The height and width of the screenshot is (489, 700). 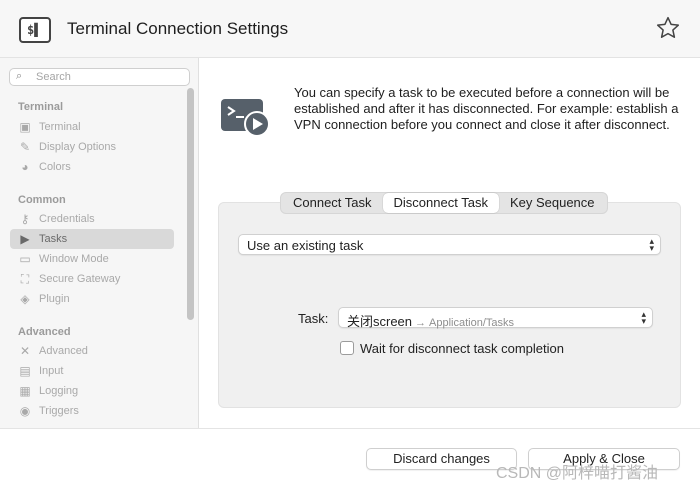 What do you see at coordinates (472, 323) in the screenshot?
I see `task-path: Application/Tasks` at bounding box center [472, 323].